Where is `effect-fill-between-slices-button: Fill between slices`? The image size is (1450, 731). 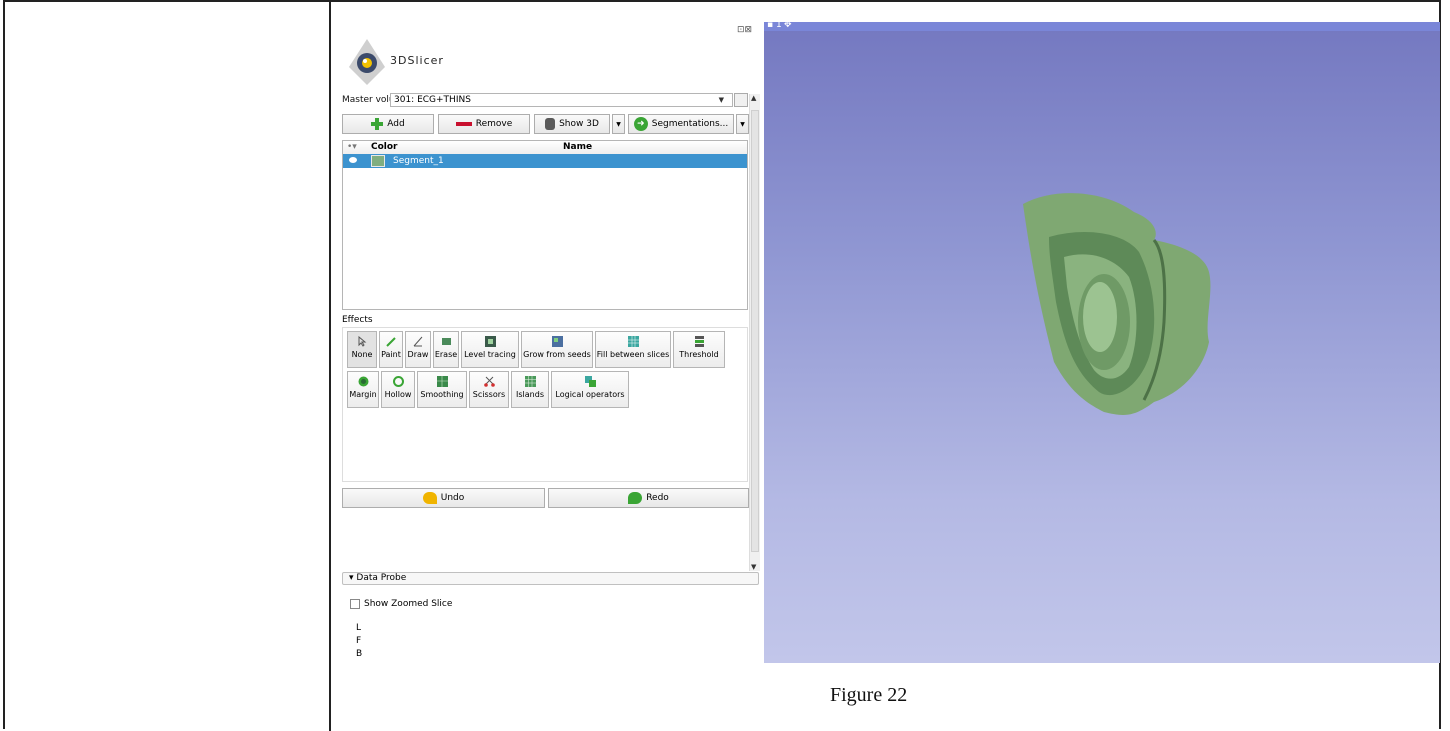
effect-fill-between-slices-button: Fill between slices is located at coordinates (633, 349).